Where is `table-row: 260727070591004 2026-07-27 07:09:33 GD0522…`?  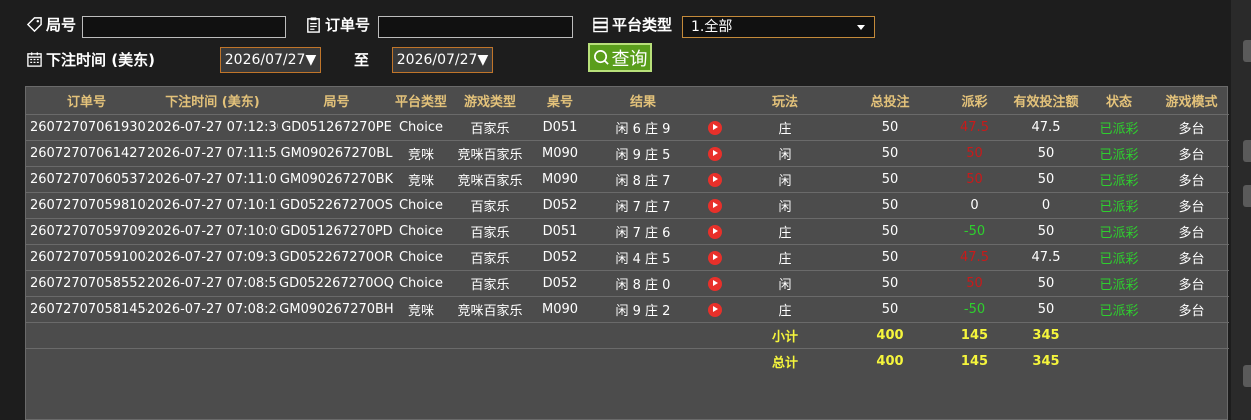 table-row: 260727070591004 2026-07-27 07:09:33 GD0522… is located at coordinates (627, 257).